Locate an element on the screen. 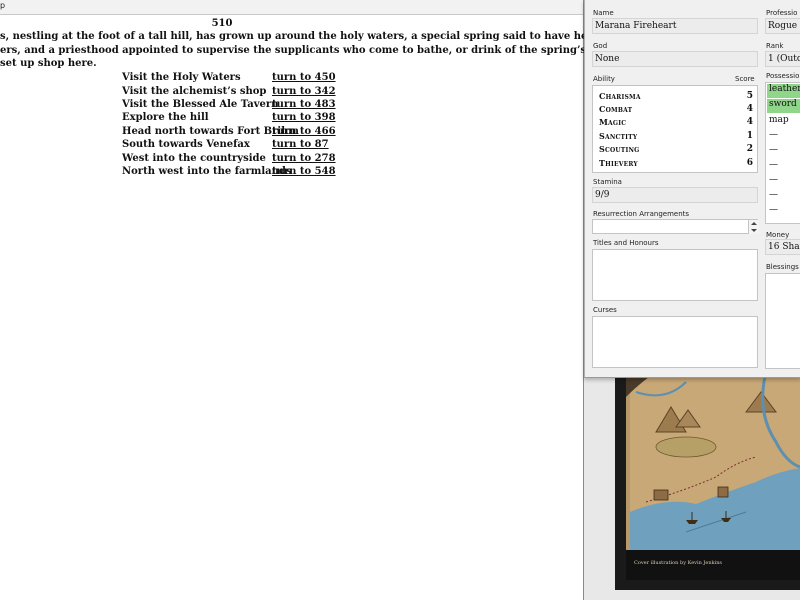 This screenshot has width=800, height=600. choice-label: Visit the alchemist’s shop is located at coordinates (194, 91).